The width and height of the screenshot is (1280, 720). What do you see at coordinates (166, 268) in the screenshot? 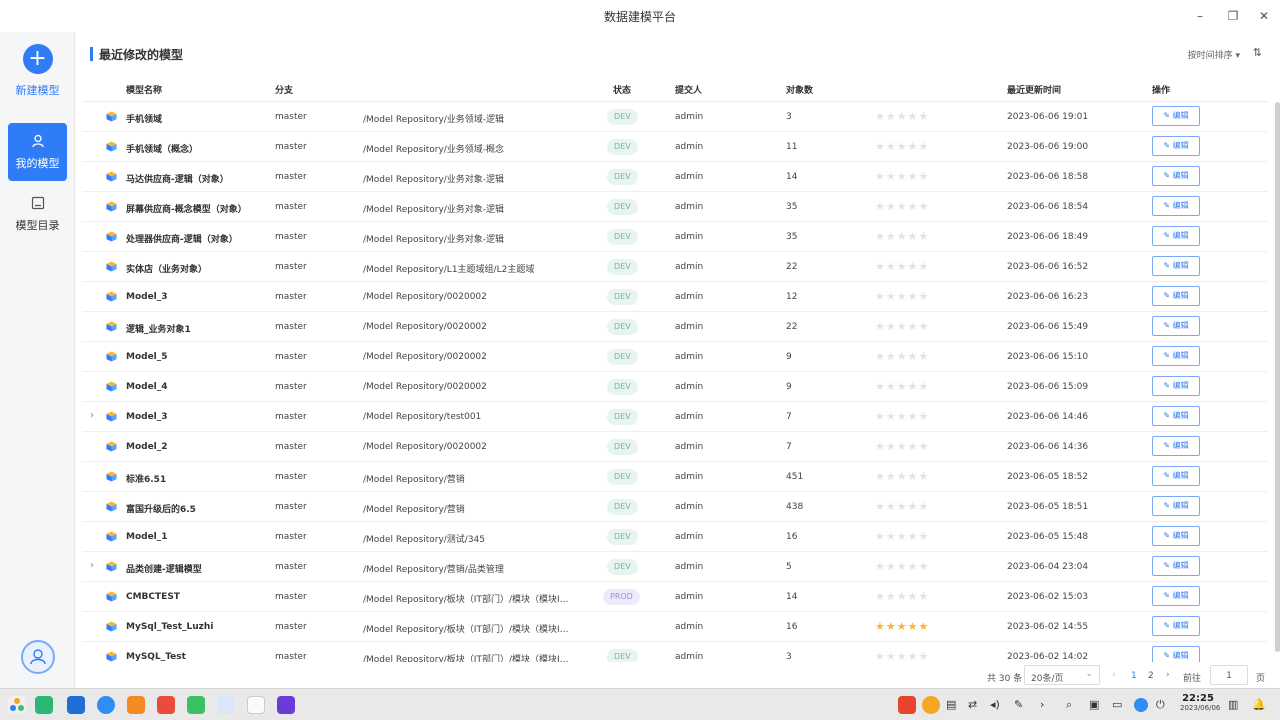
I see `model-name: 实体店（业务对象）` at bounding box center [166, 268].